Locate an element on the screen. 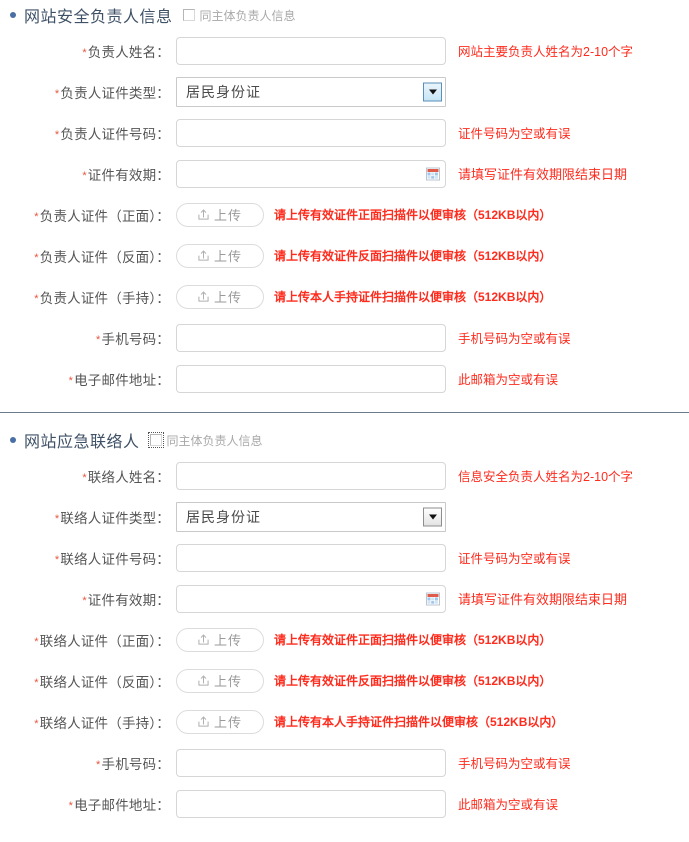  hint-officer-id-front: 请上传有效证件正面扫描件以便审核（512KB以内） is located at coordinates (413, 215).